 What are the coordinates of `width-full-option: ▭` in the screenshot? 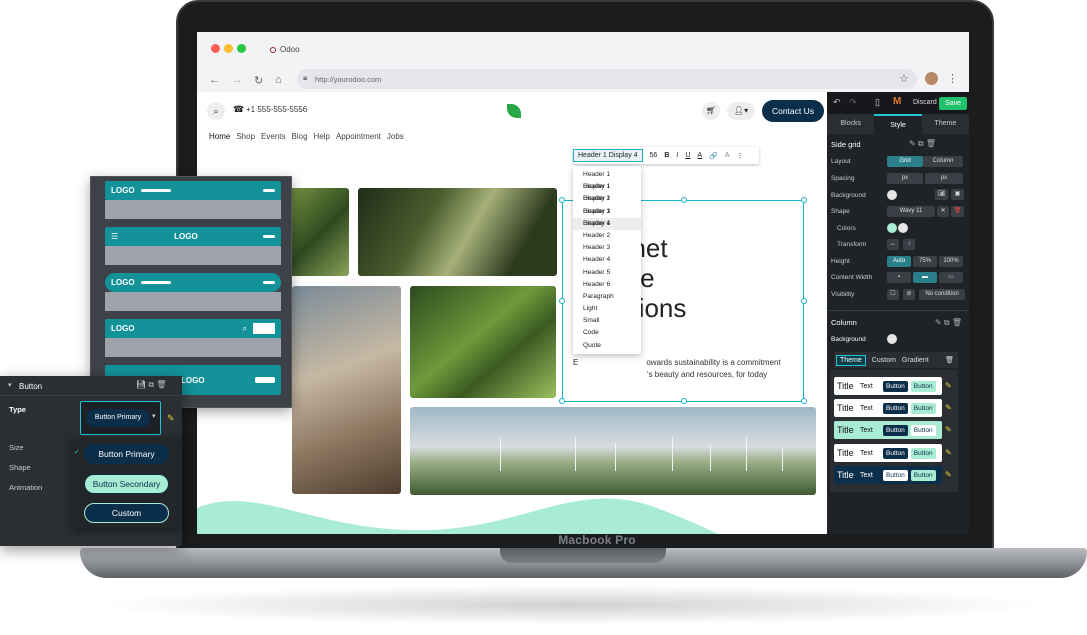 It's located at (951, 277).